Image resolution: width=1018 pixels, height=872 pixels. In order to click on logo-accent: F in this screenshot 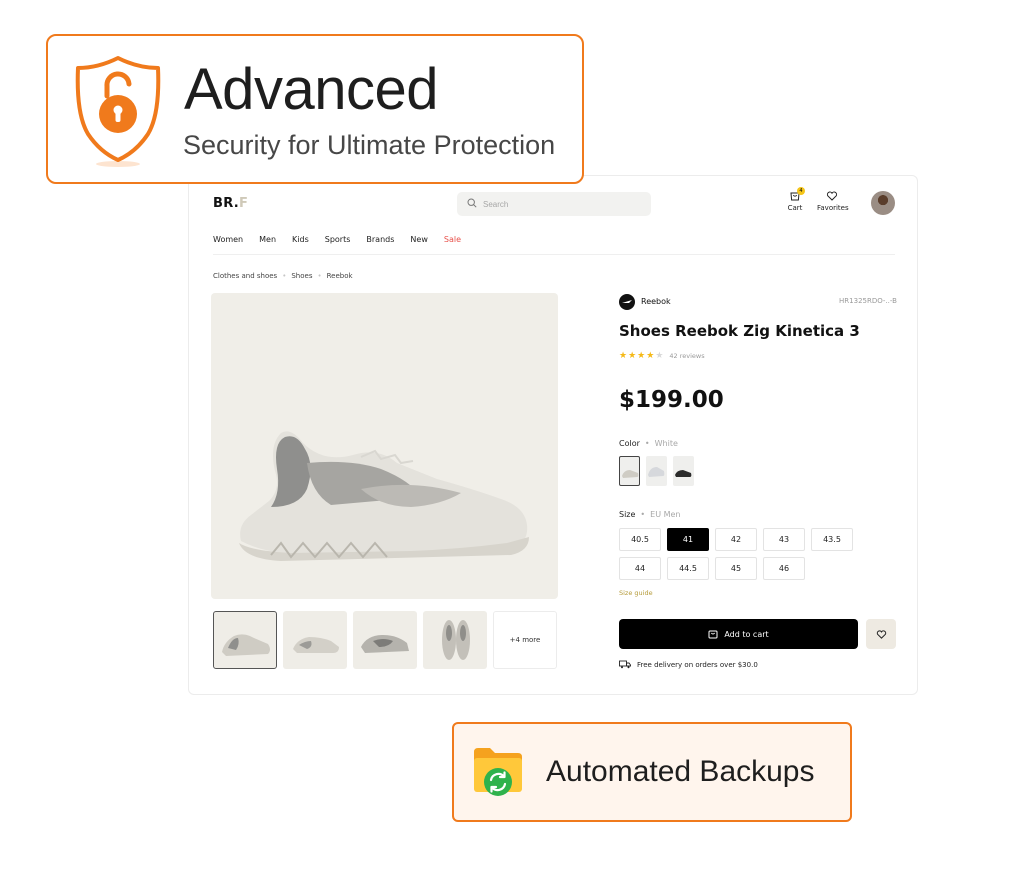, I will do `click(244, 203)`.